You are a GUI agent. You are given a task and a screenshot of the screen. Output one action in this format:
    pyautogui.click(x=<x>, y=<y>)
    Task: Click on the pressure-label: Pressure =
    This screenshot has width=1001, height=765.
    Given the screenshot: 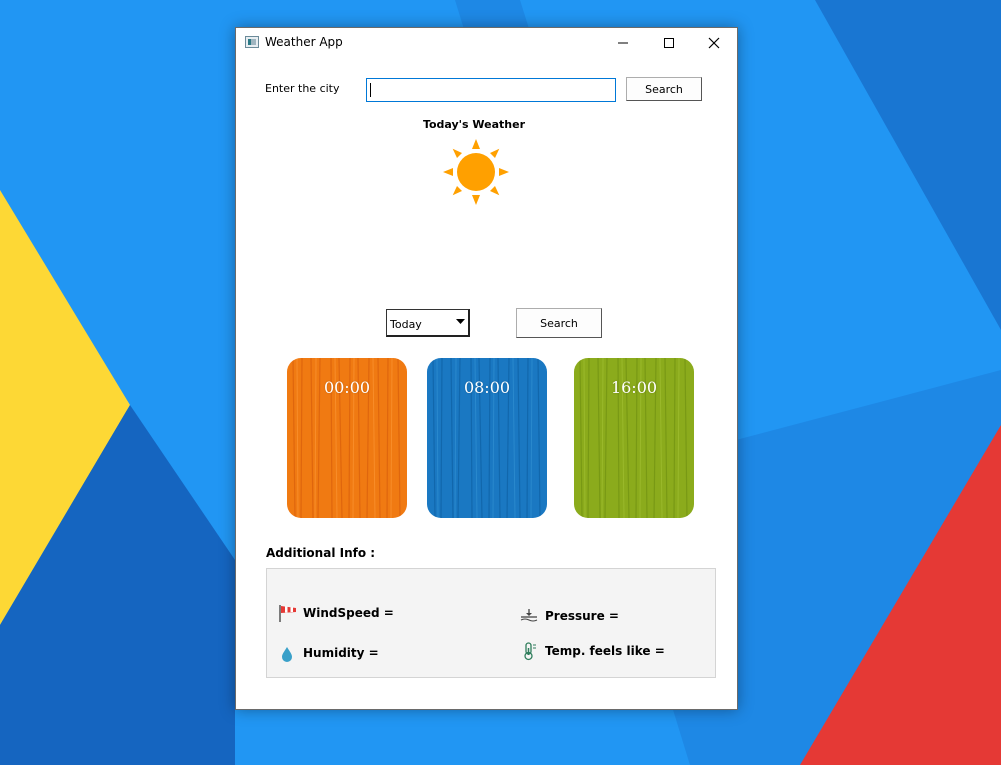 What is the action you would take?
    pyautogui.click(x=582, y=616)
    